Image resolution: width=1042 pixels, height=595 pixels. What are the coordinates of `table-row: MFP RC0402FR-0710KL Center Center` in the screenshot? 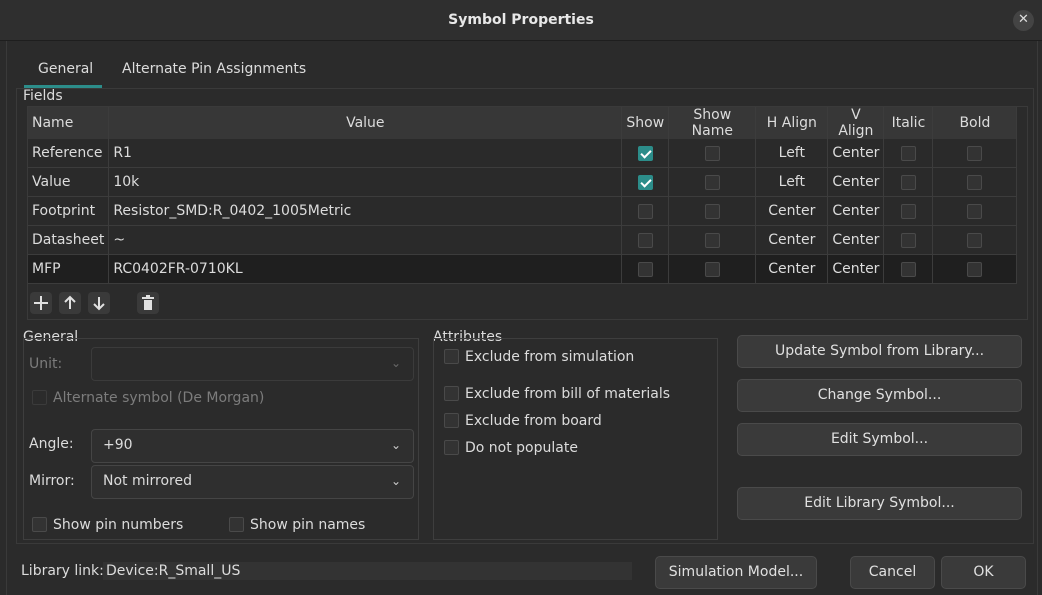 It's located at (523, 269).